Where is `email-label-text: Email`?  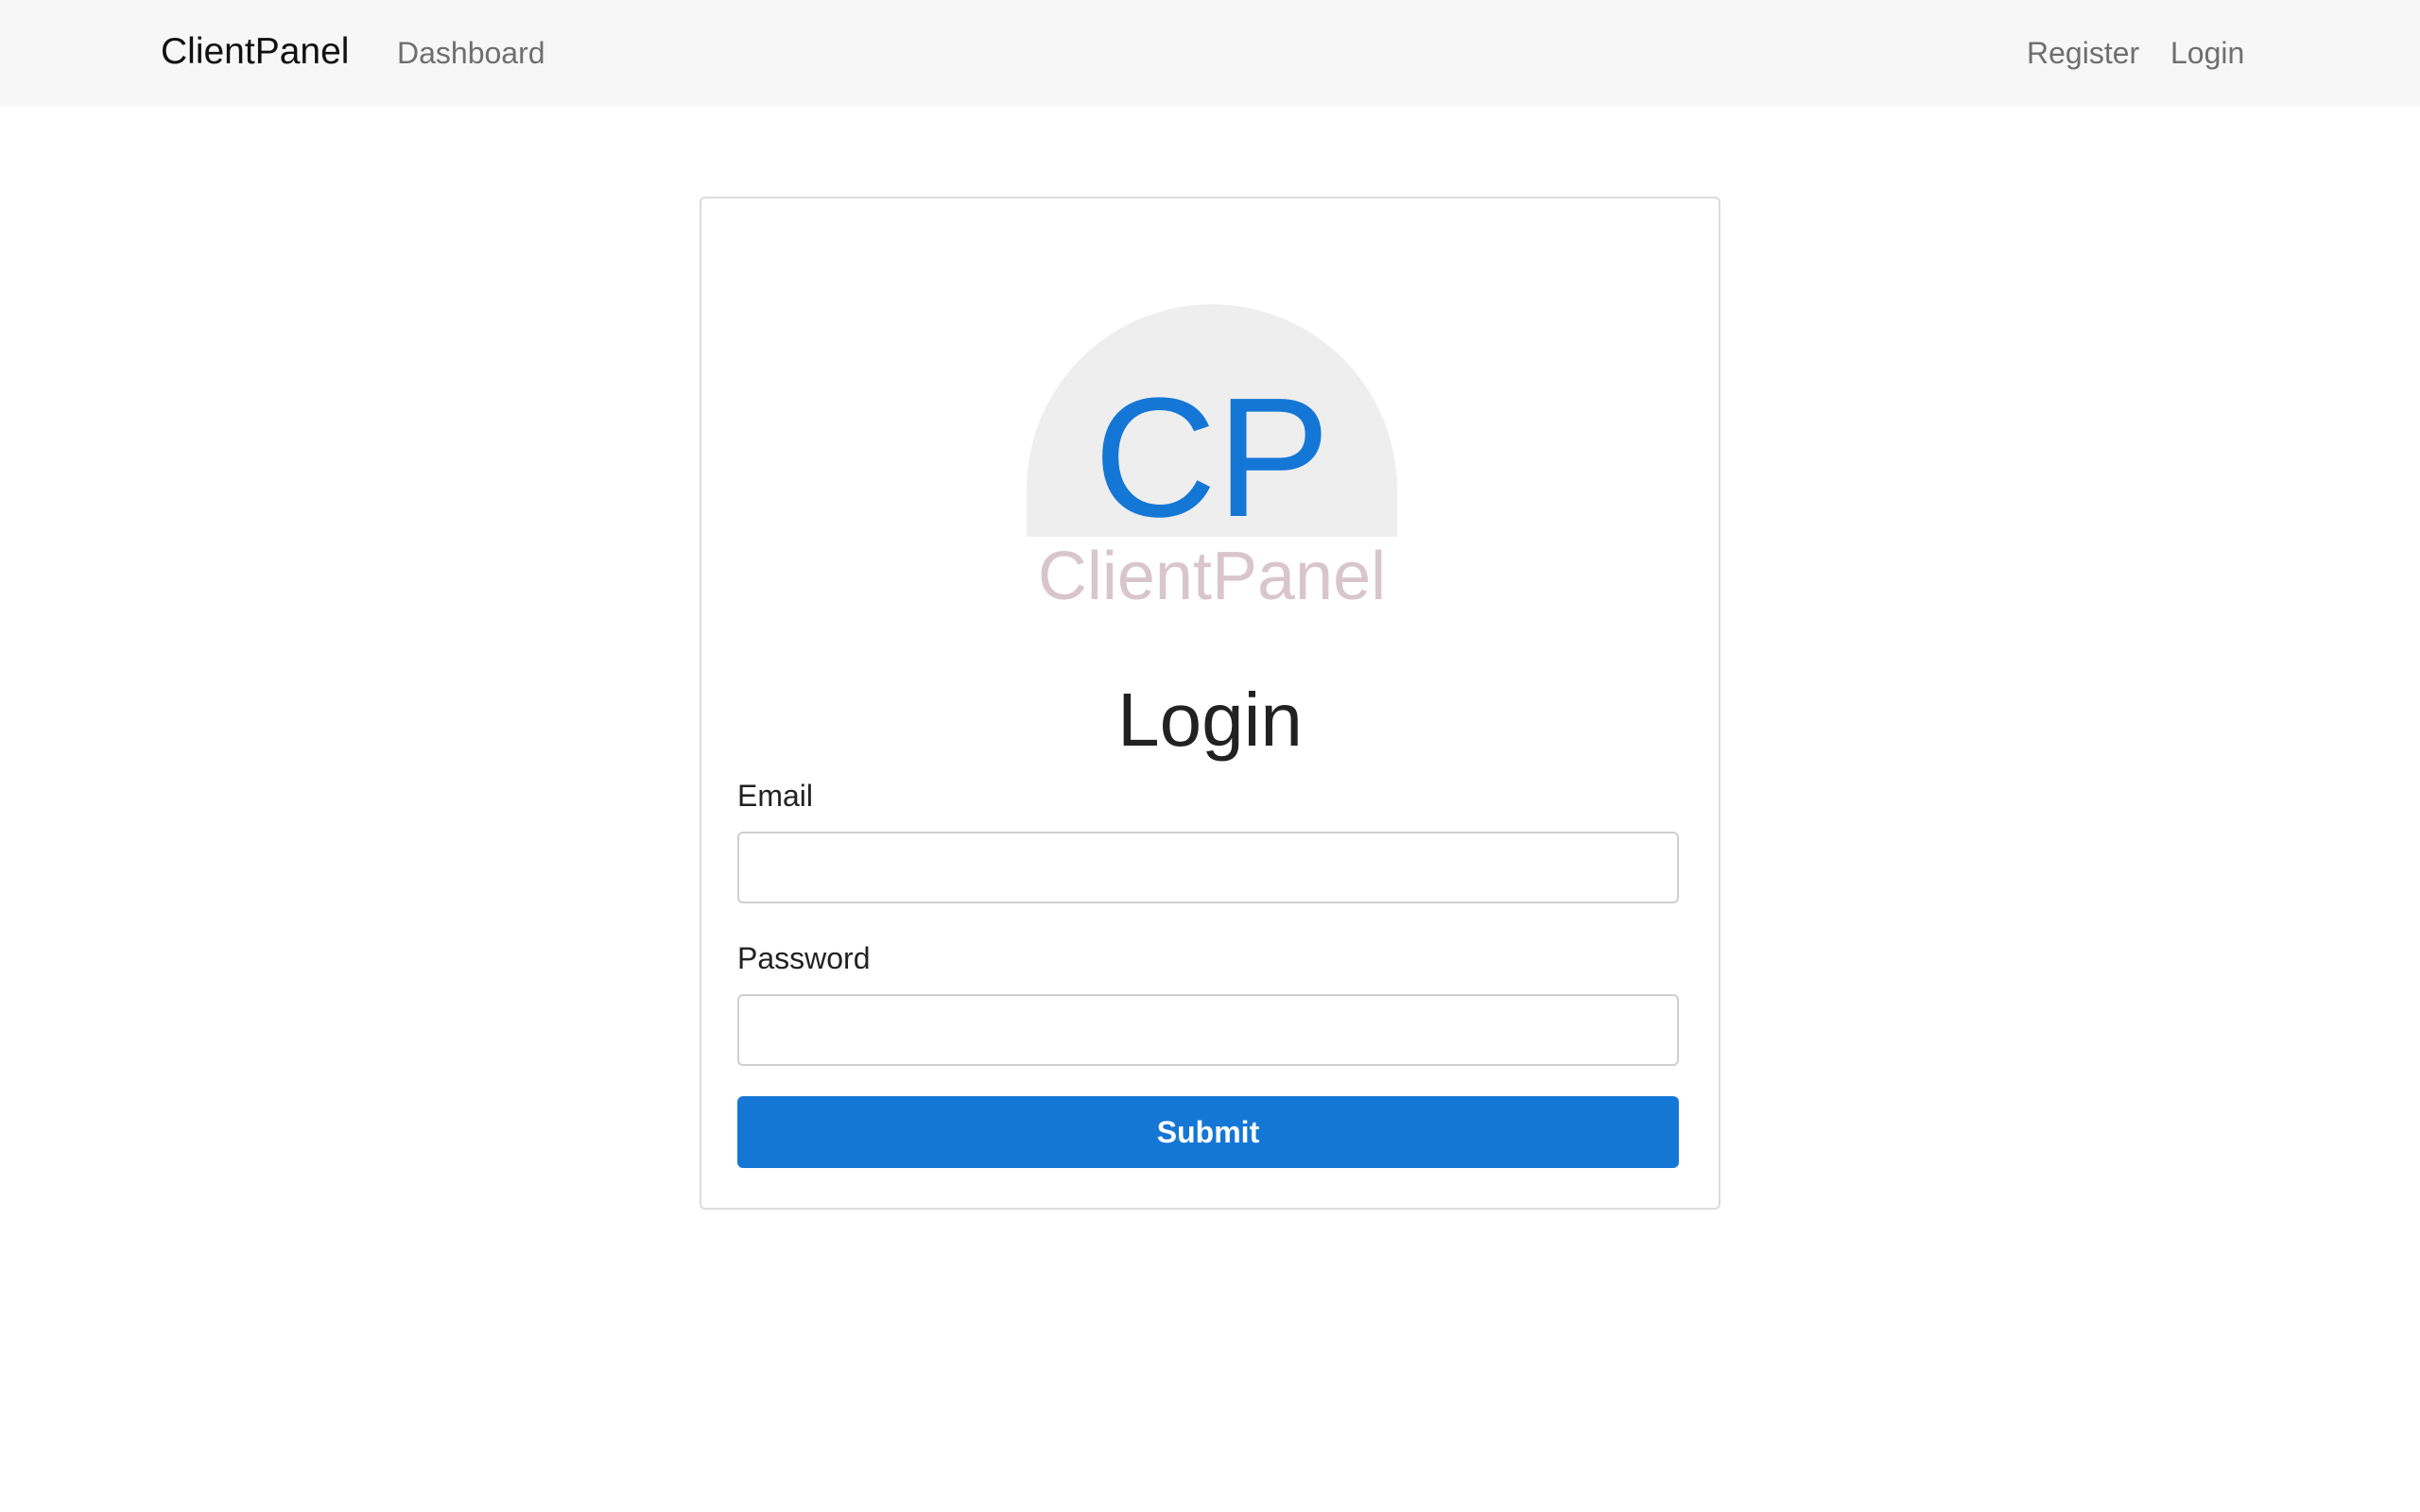 email-label-text: Email is located at coordinates (775, 796).